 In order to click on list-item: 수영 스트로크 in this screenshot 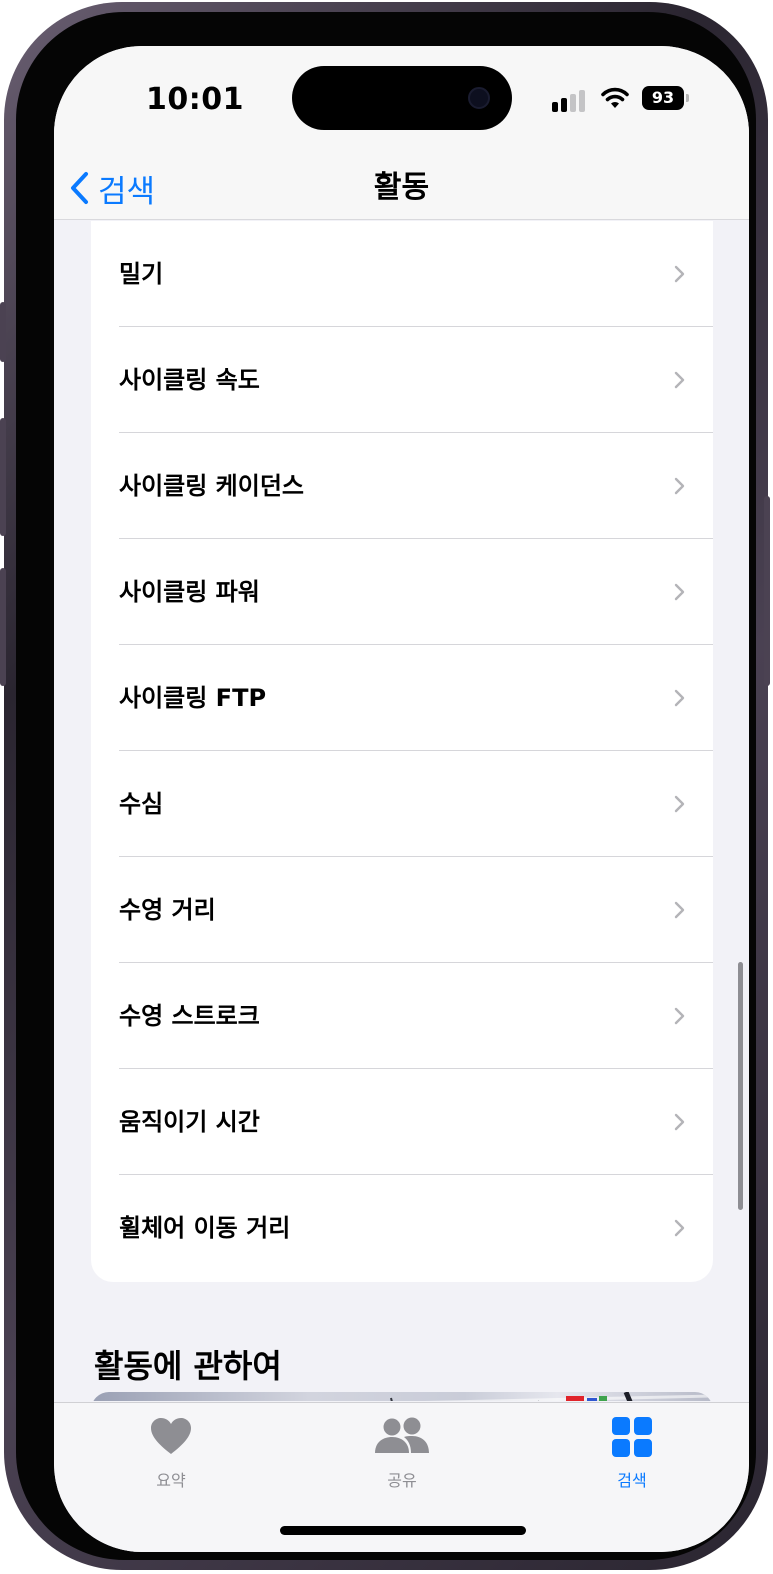, I will do `click(402, 1016)`.